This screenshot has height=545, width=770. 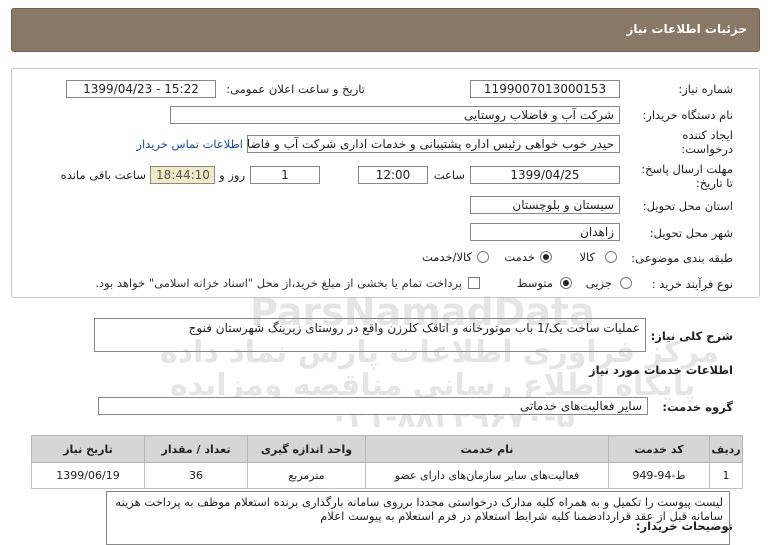 What do you see at coordinates (687, 206) in the screenshot?
I see `province-label: استان محل تحویل:` at bounding box center [687, 206].